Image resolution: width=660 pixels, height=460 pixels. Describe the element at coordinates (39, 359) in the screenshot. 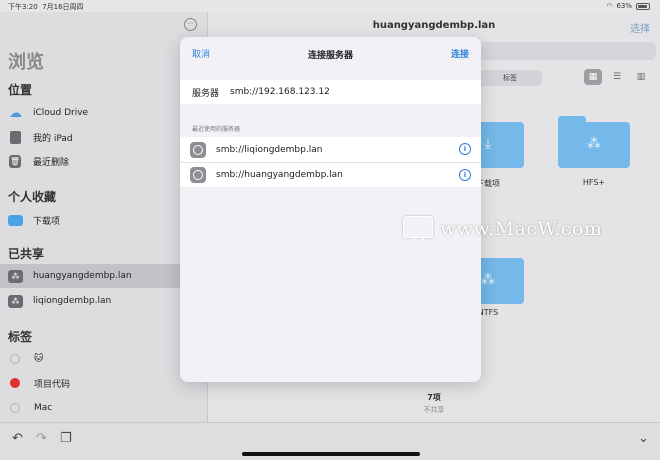

I see `sidebar-item-label: 🐱` at that location.